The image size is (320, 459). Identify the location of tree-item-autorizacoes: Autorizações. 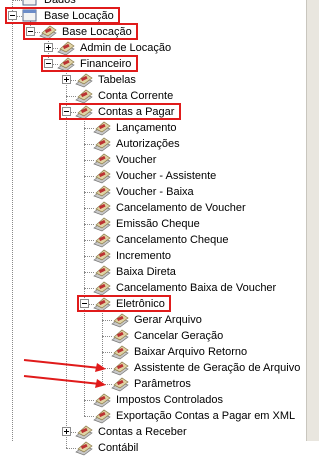
(153, 144).